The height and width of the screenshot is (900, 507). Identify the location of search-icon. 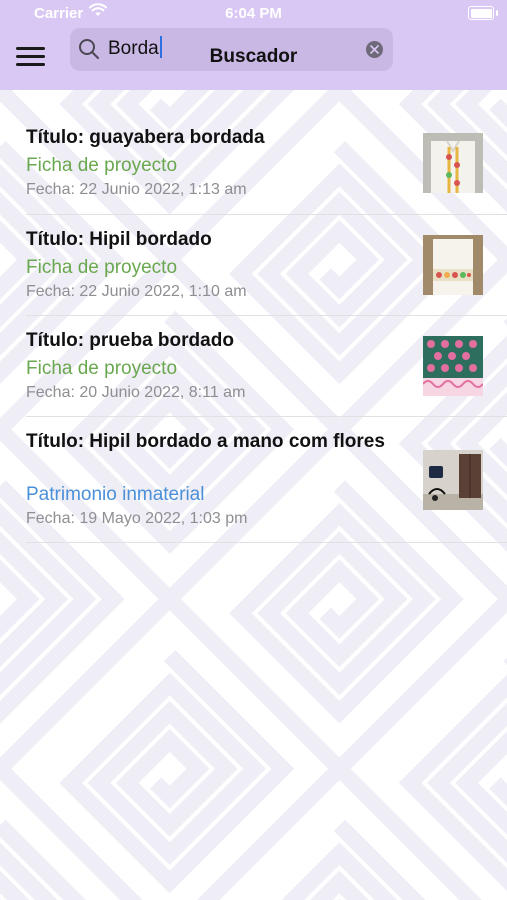
(89, 49).